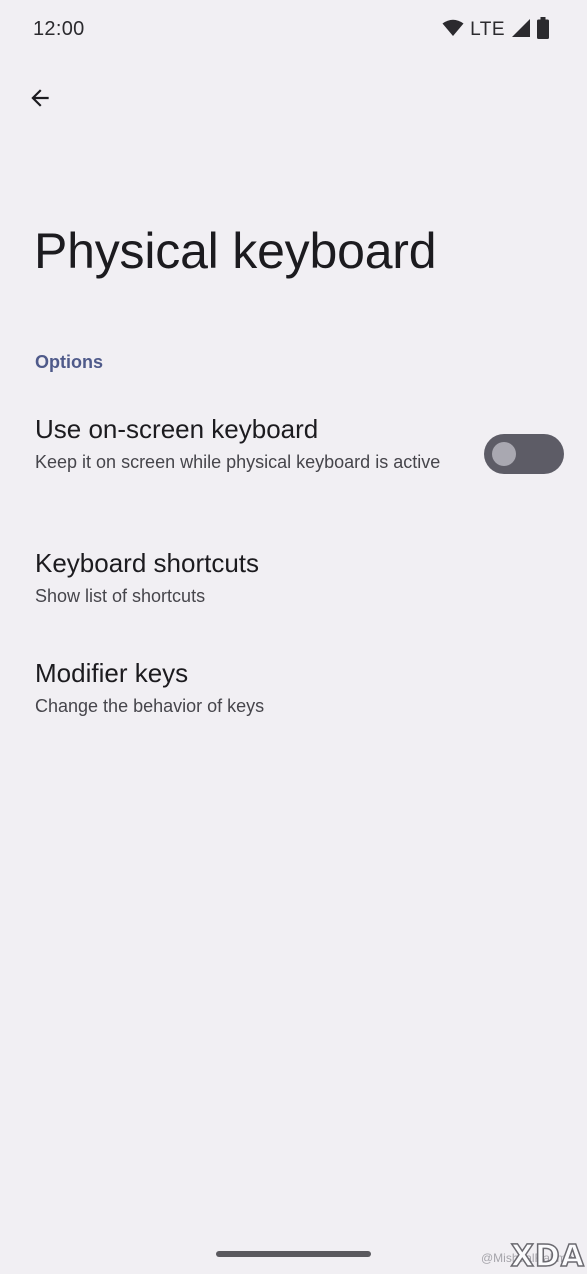 The width and height of the screenshot is (587, 1274). Describe the element at coordinates (120, 596) in the screenshot. I see `pref-summary: Show list of shortcuts` at that location.